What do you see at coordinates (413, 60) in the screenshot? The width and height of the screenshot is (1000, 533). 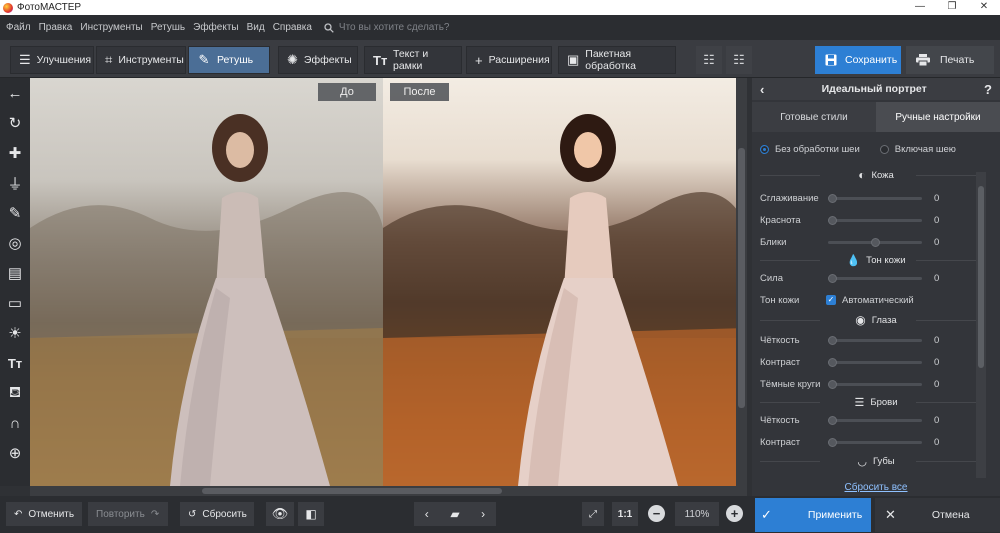 I see `tab-text-frames: Tт Текст и рамки` at bounding box center [413, 60].